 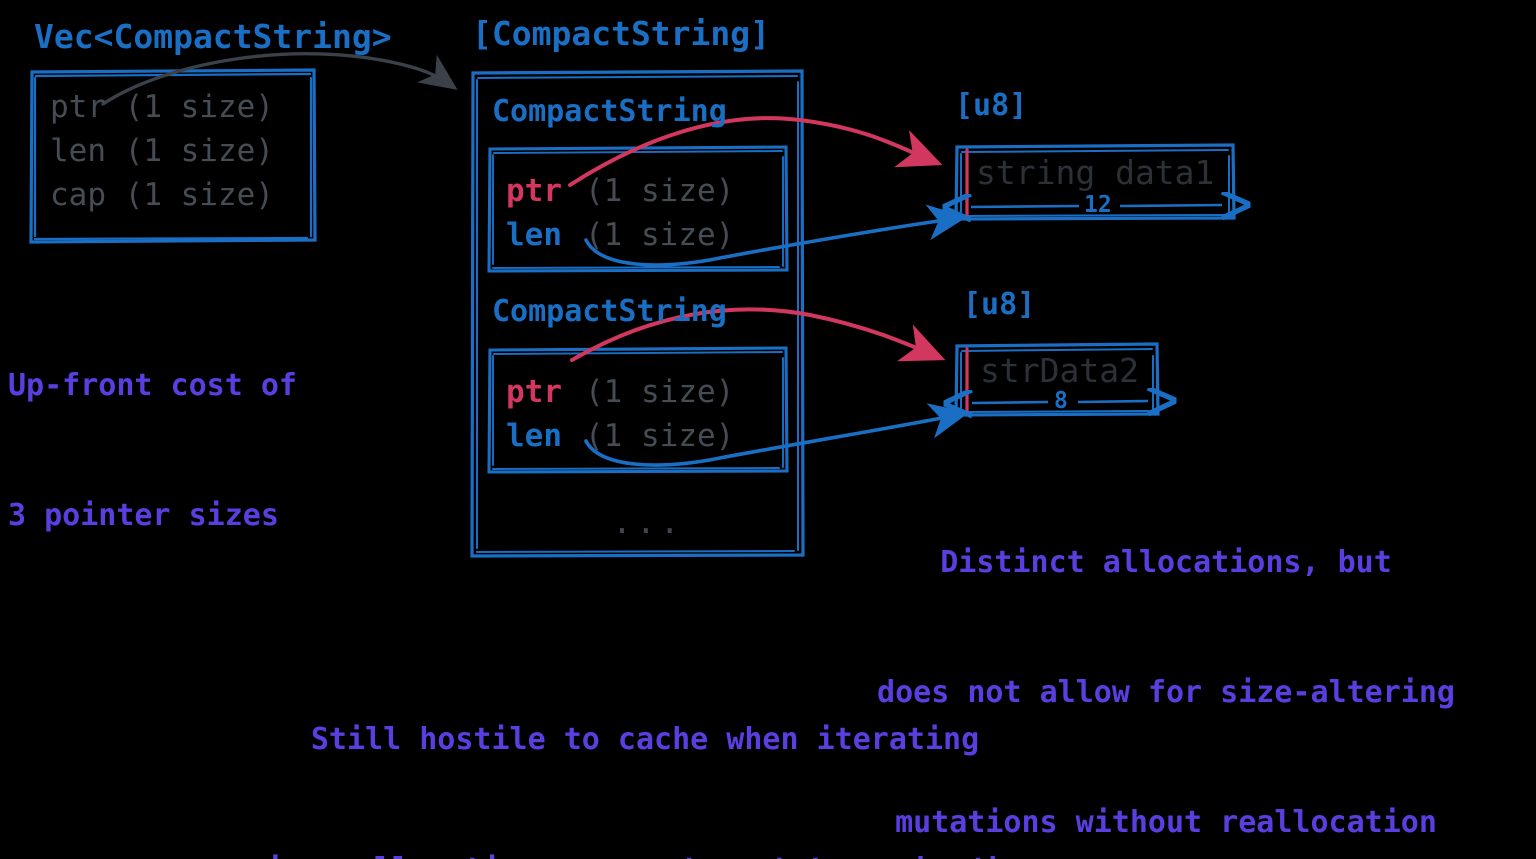 I want to click on note-cache-line-1: Still hostile to cache when iterating, so click(x=645, y=740).